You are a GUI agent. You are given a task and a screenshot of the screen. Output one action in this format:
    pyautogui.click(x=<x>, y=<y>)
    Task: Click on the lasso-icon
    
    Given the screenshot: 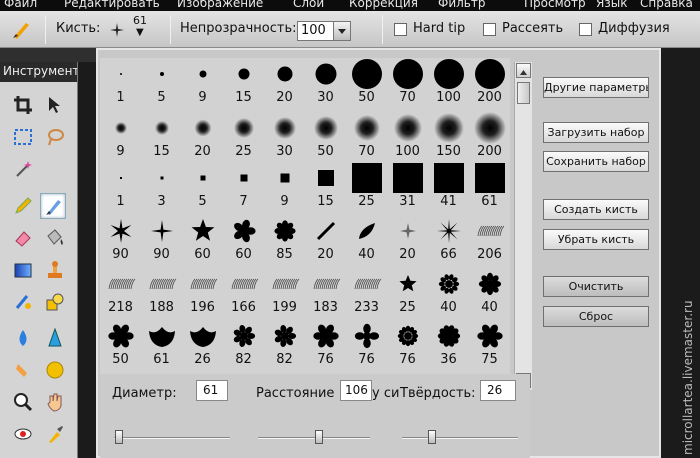 What is the action you would take?
    pyautogui.click(x=55, y=137)
    